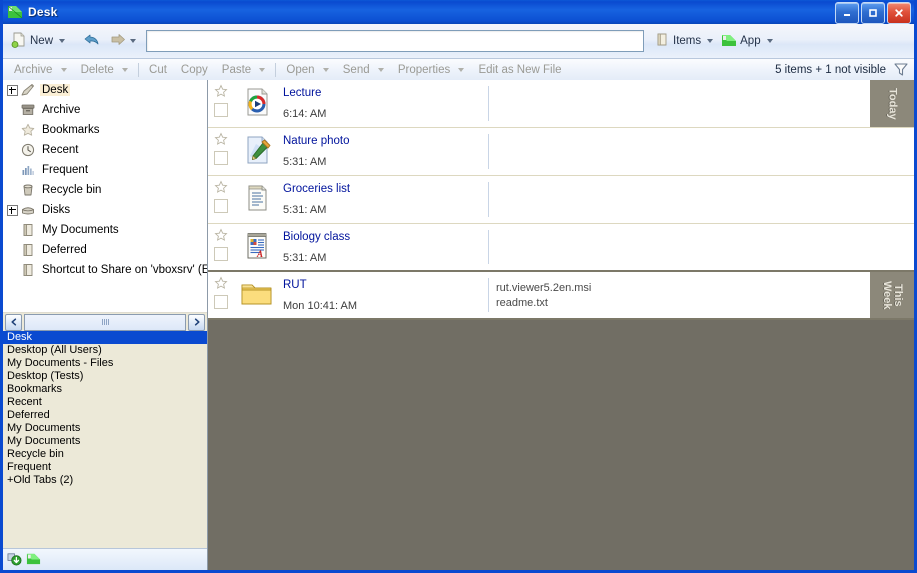 This screenshot has height=573, width=917. What do you see at coordinates (105, 480) in the screenshot?
I see `tab-item: +Old Tabs (2)` at bounding box center [105, 480].